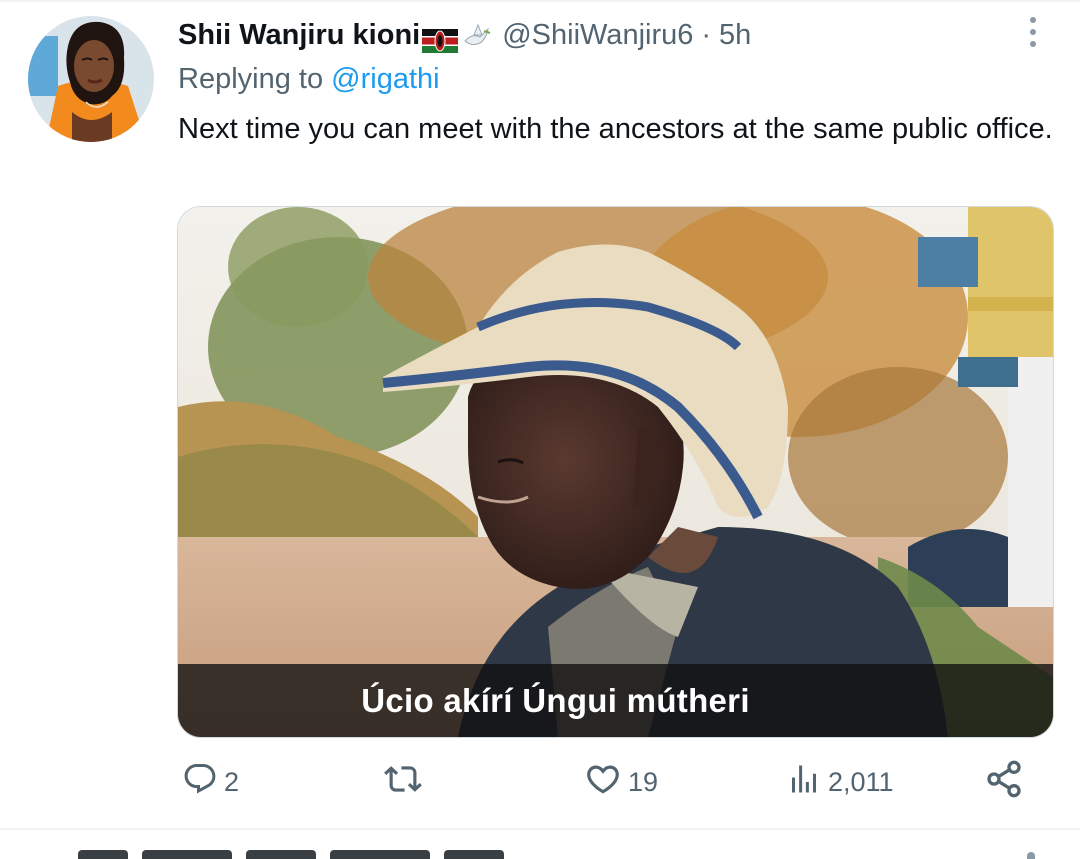 Image resolution: width=1080 pixels, height=859 pixels. Describe the element at coordinates (298, 854) in the screenshot. I see `next-tweet-peek` at that location.